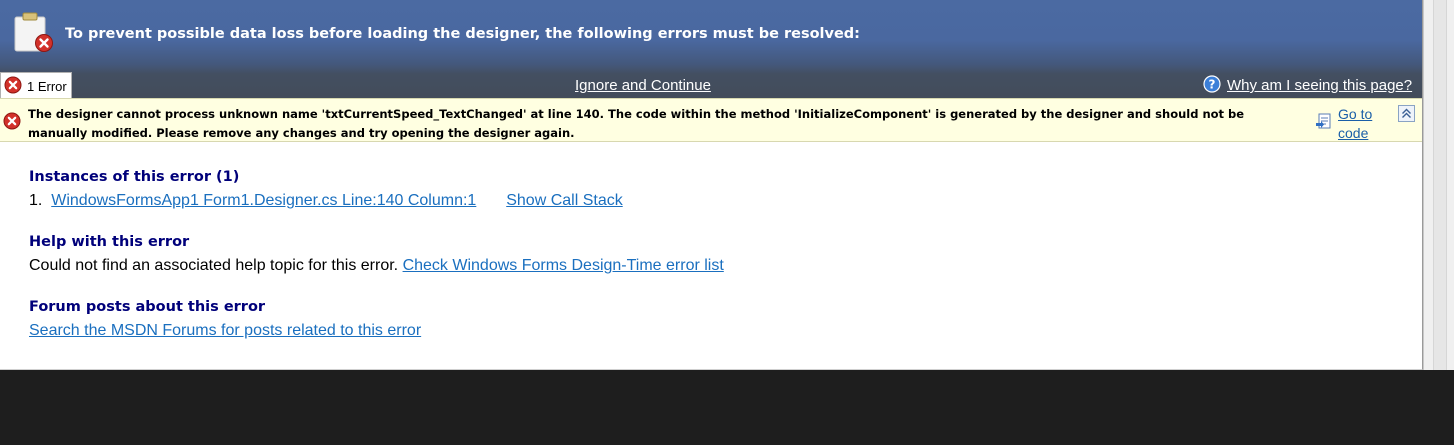  Describe the element at coordinates (1324, 121) in the screenshot. I see `go-to-code-icon` at that location.